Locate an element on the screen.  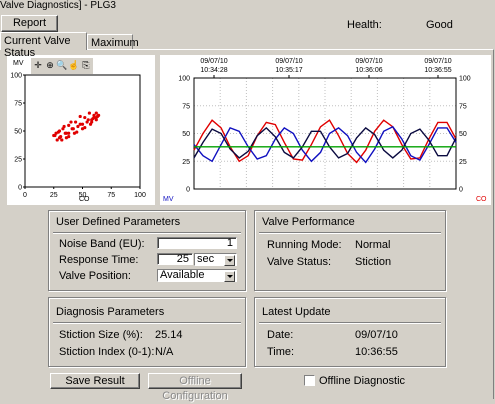
trend-left-ytick-label: 100 is located at coordinates (184, 79).